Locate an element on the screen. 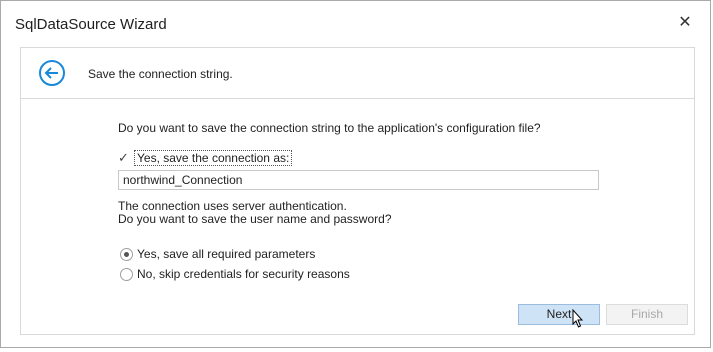  radio-unselected-icon is located at coordinates (126, 274).